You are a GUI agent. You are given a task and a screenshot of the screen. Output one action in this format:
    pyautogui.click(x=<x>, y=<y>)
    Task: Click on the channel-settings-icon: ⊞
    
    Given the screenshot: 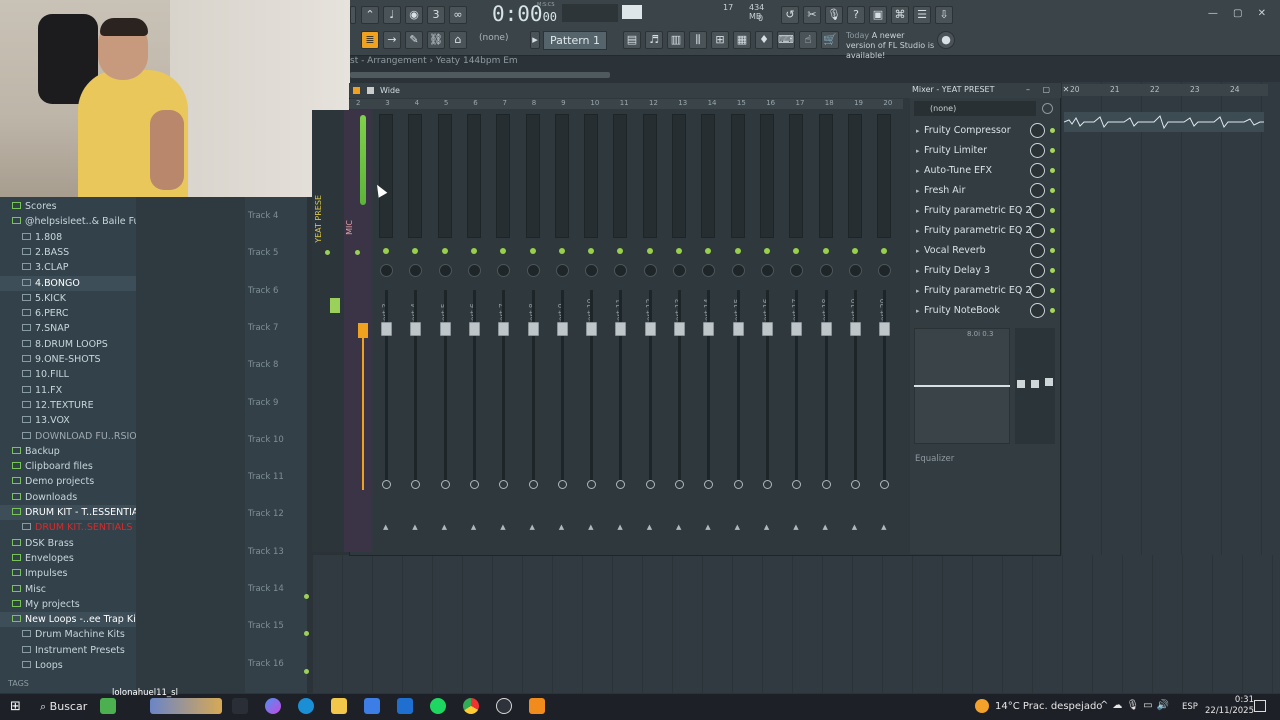 What is the action you would take?
    pyautogui.click(x=720, y=40)
    